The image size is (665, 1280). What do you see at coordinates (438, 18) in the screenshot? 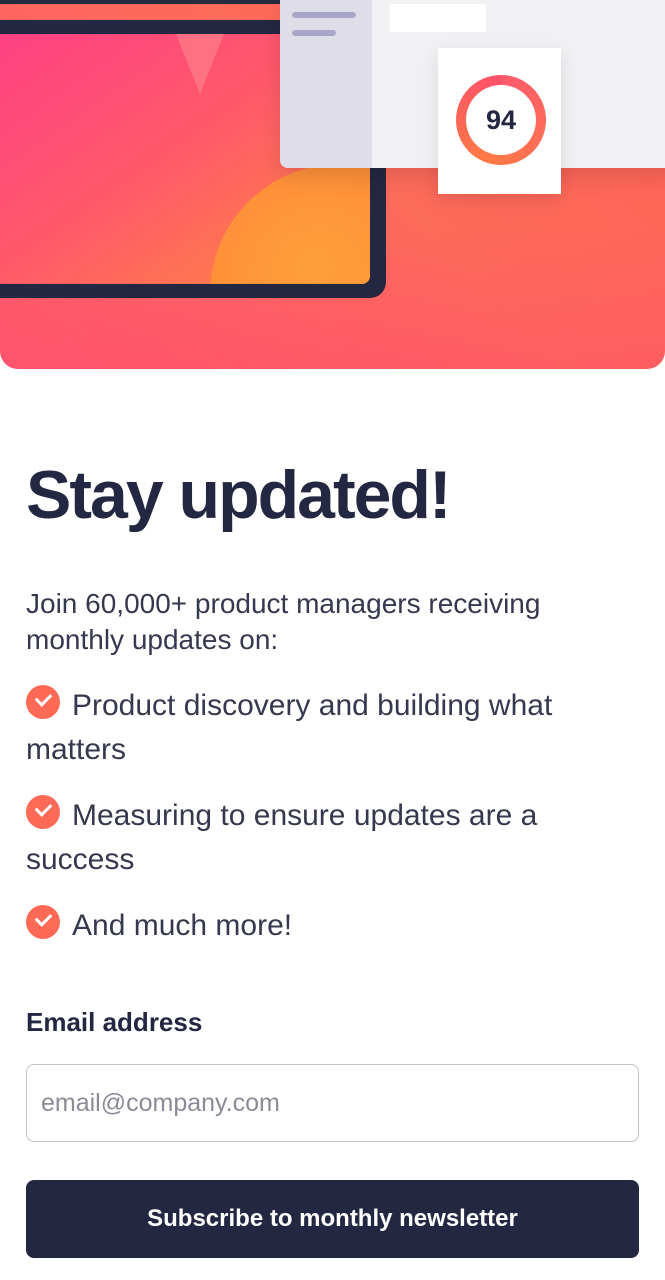
I see `dashboard-box` at bounding box center [438, 18].